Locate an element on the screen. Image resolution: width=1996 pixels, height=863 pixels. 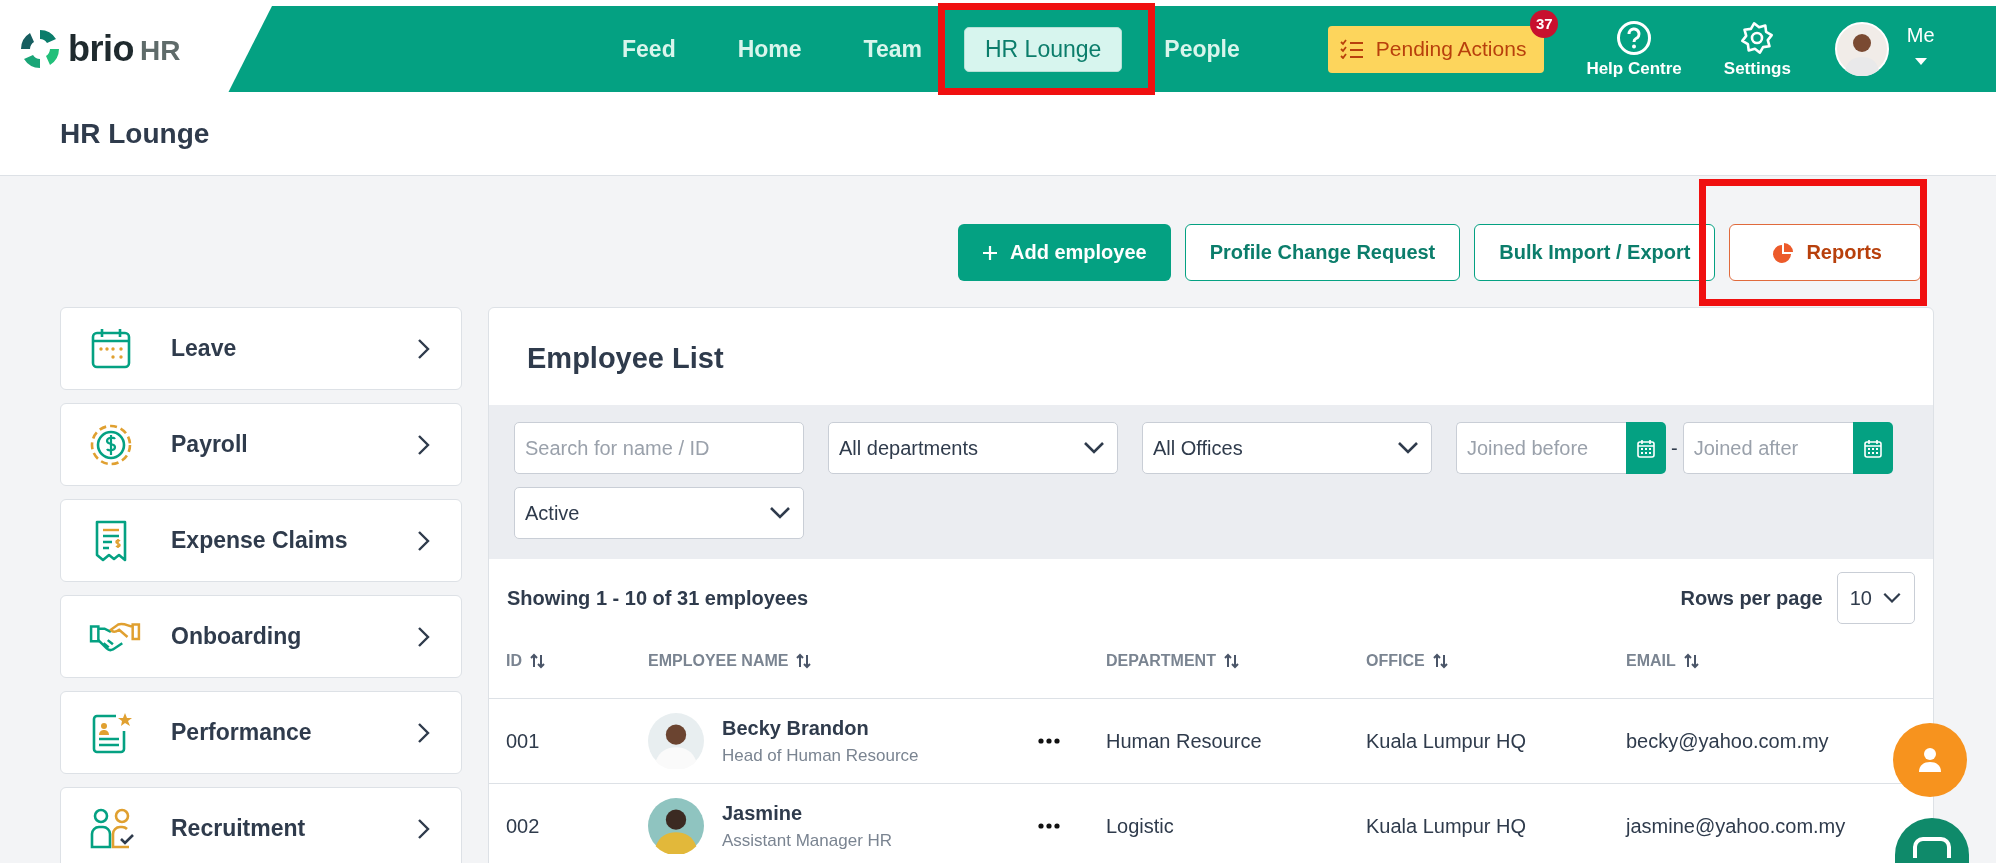
checklist-icon is located at coordinates (1351, 49).